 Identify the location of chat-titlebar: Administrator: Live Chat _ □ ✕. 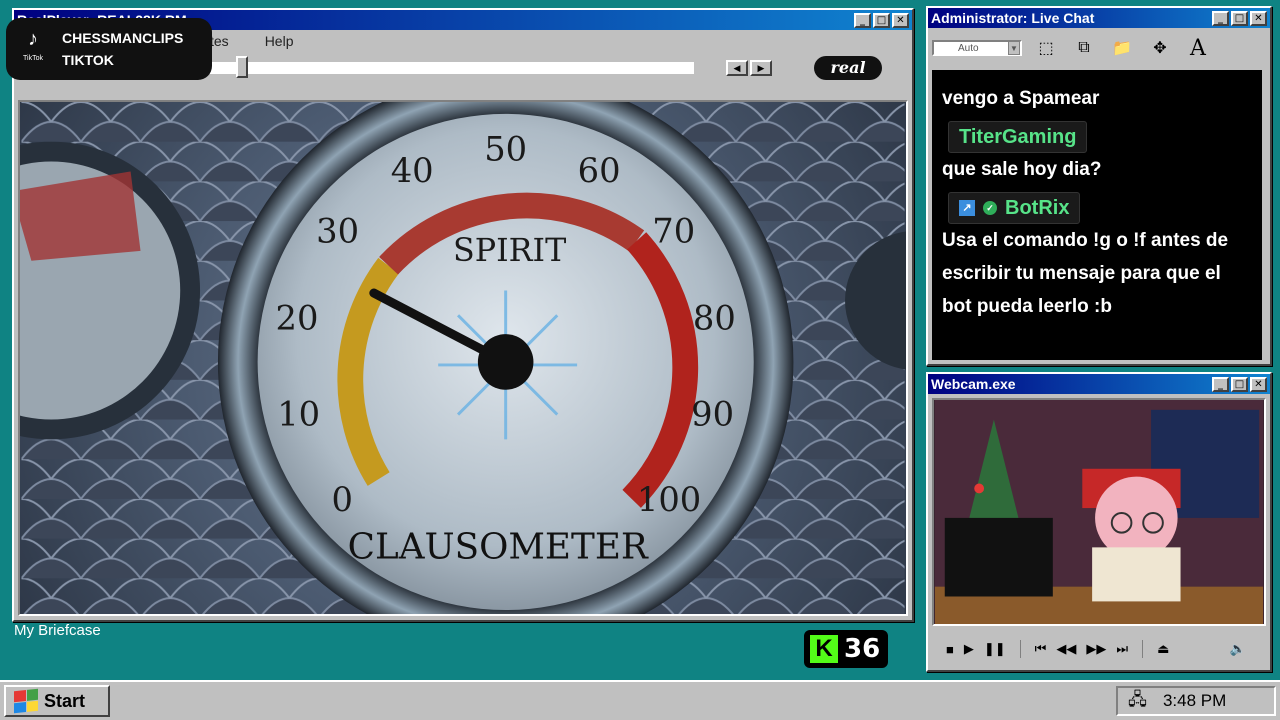
(1099, 18).